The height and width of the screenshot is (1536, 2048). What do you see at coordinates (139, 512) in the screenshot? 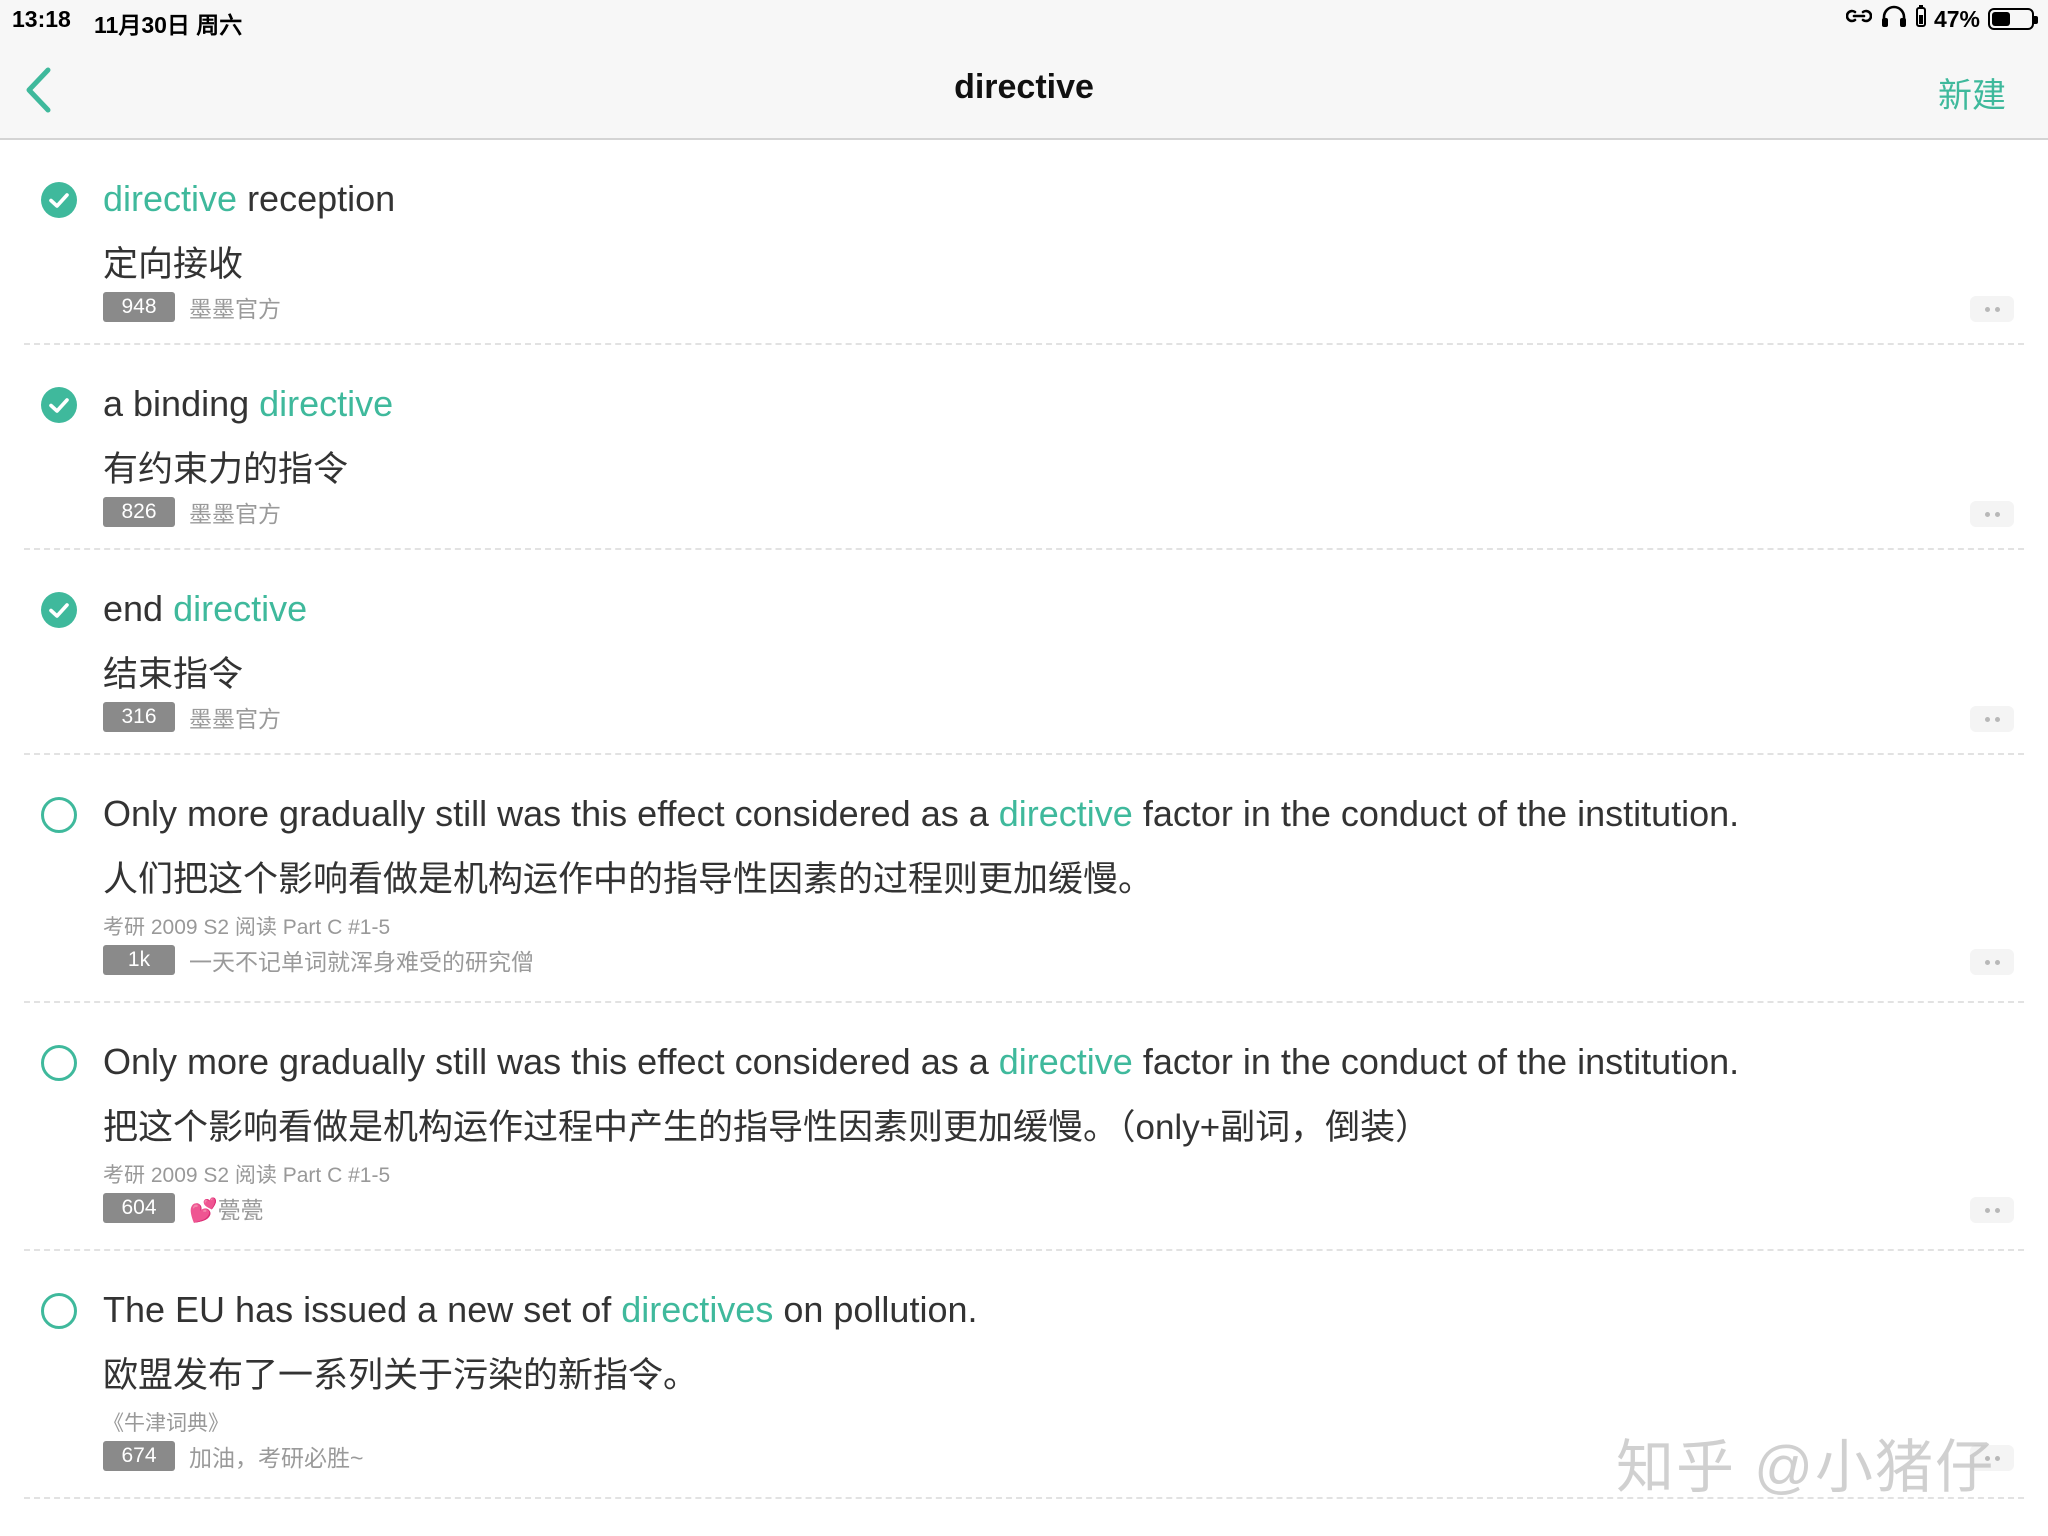
I see `like-count-badge: 826` at bounding box center [139, 512].